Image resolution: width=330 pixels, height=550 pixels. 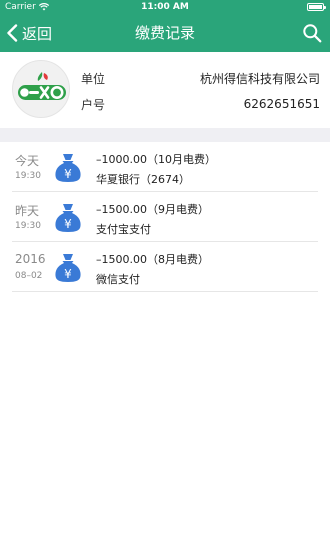 What do you see at coordinates (316, 7) in the screenshot?
I see `battery-icon` at bounding box center [316, 7].